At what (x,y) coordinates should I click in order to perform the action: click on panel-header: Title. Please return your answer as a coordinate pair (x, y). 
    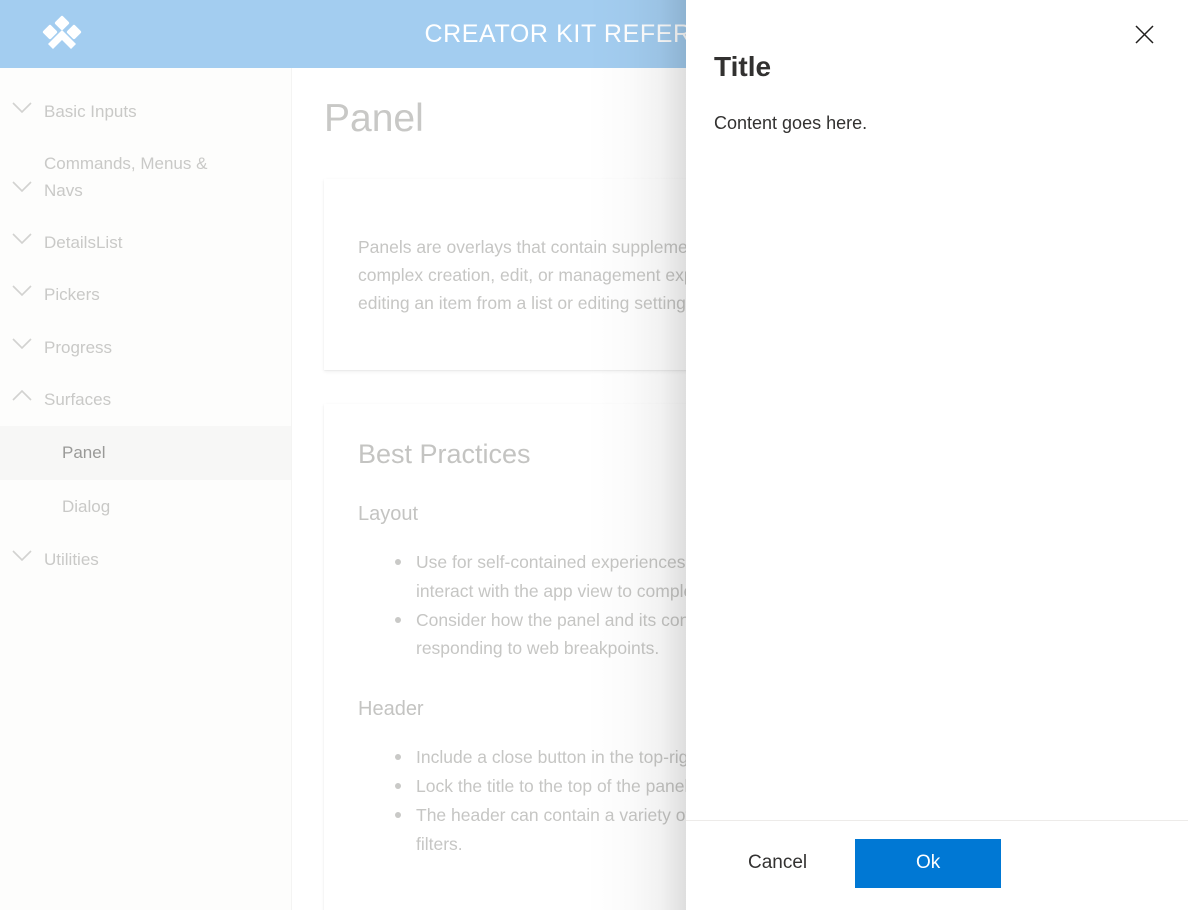
    Looking at the image, I should click on (937, 67).